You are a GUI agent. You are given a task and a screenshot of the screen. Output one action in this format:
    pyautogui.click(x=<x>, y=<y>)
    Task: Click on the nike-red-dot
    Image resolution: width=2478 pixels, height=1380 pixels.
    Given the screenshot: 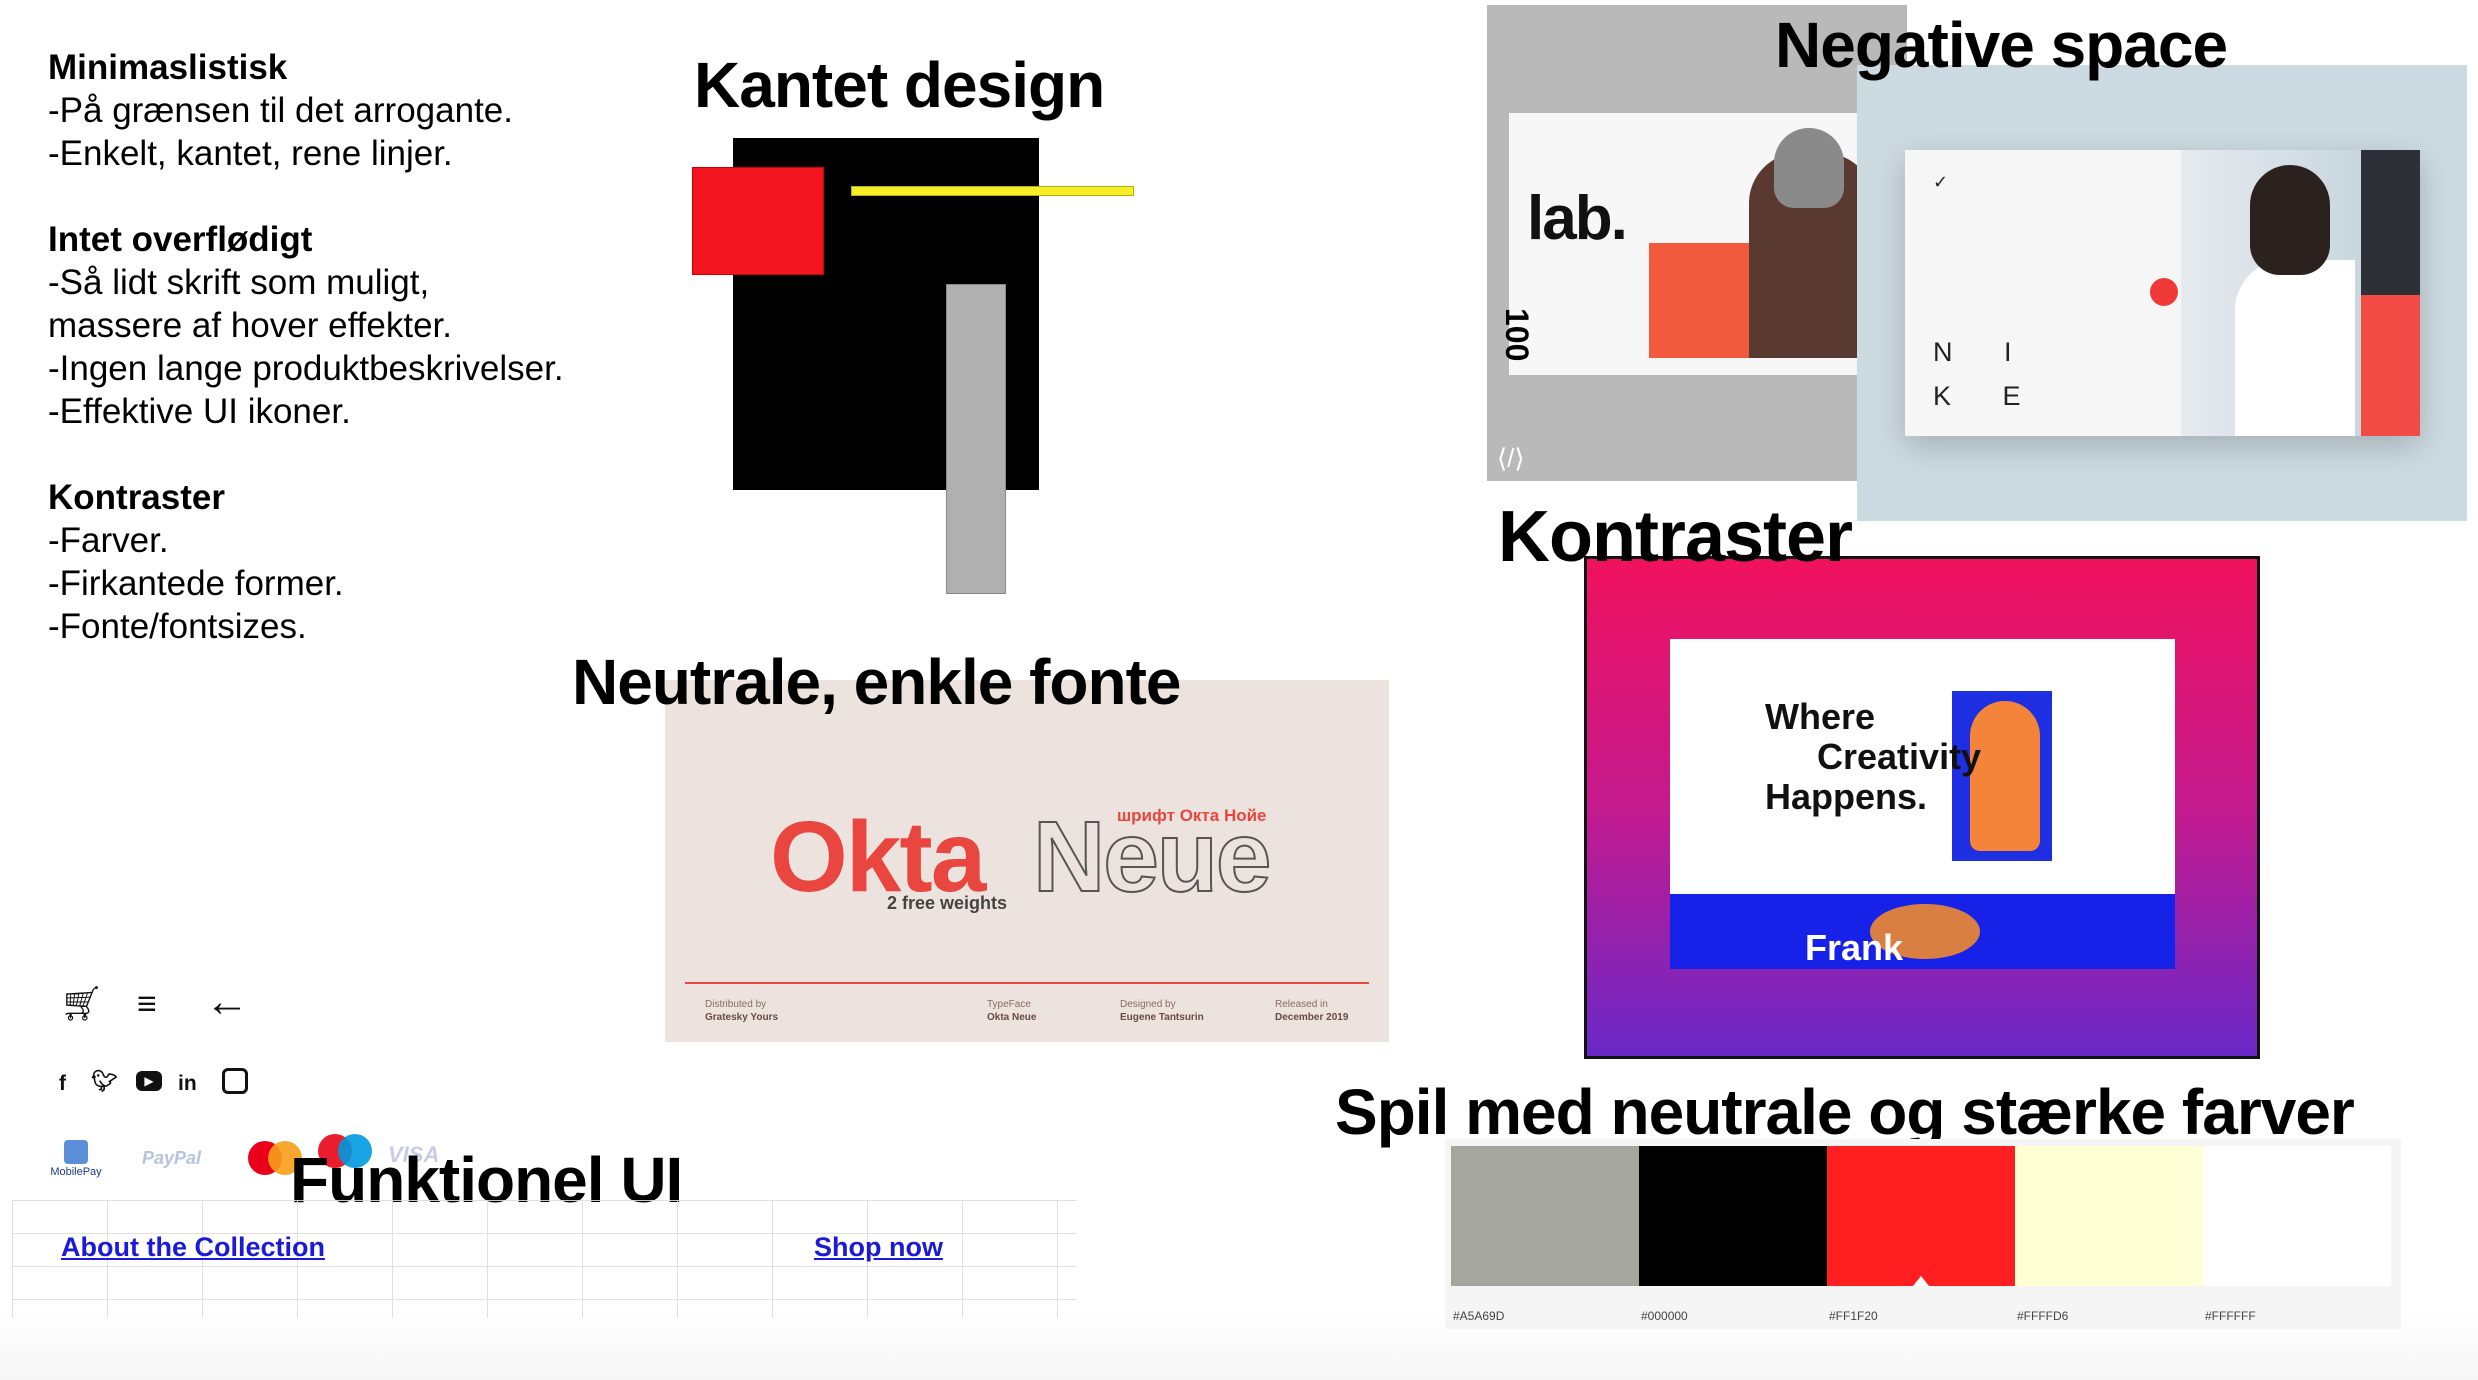 What is the action you would take?
    pyautogui.click(x=2164, y=292)
    